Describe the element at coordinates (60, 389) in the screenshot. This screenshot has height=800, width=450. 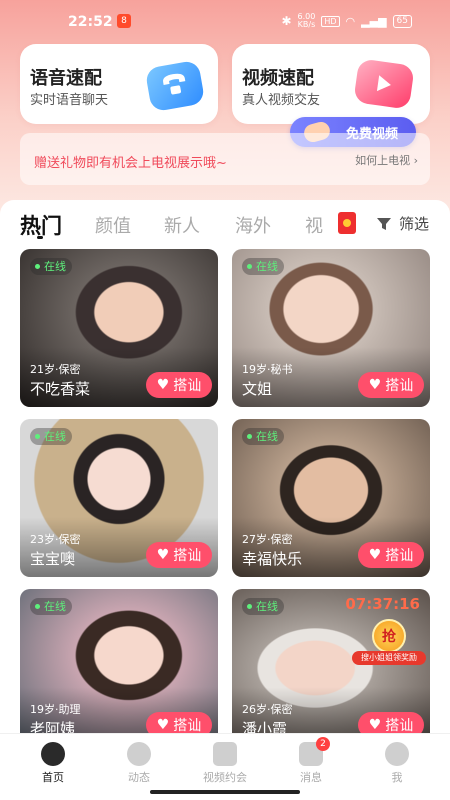
I see `user-name: 不吃香菜` at that location.